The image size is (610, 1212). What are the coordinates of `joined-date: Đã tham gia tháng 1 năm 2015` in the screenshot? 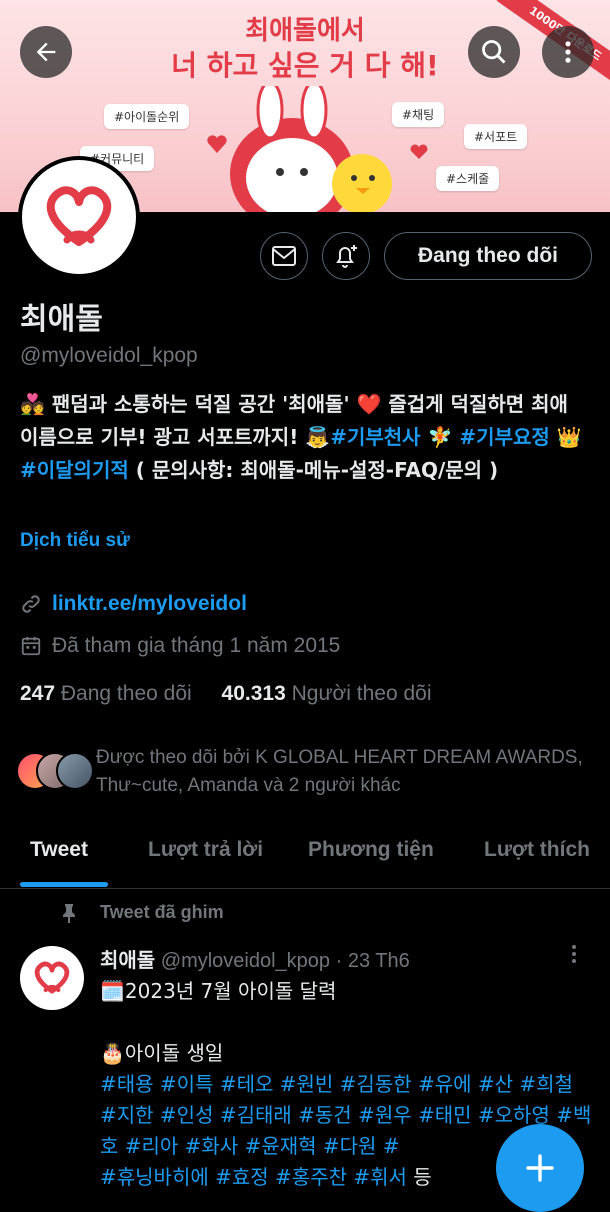 It's located at (196, 645).